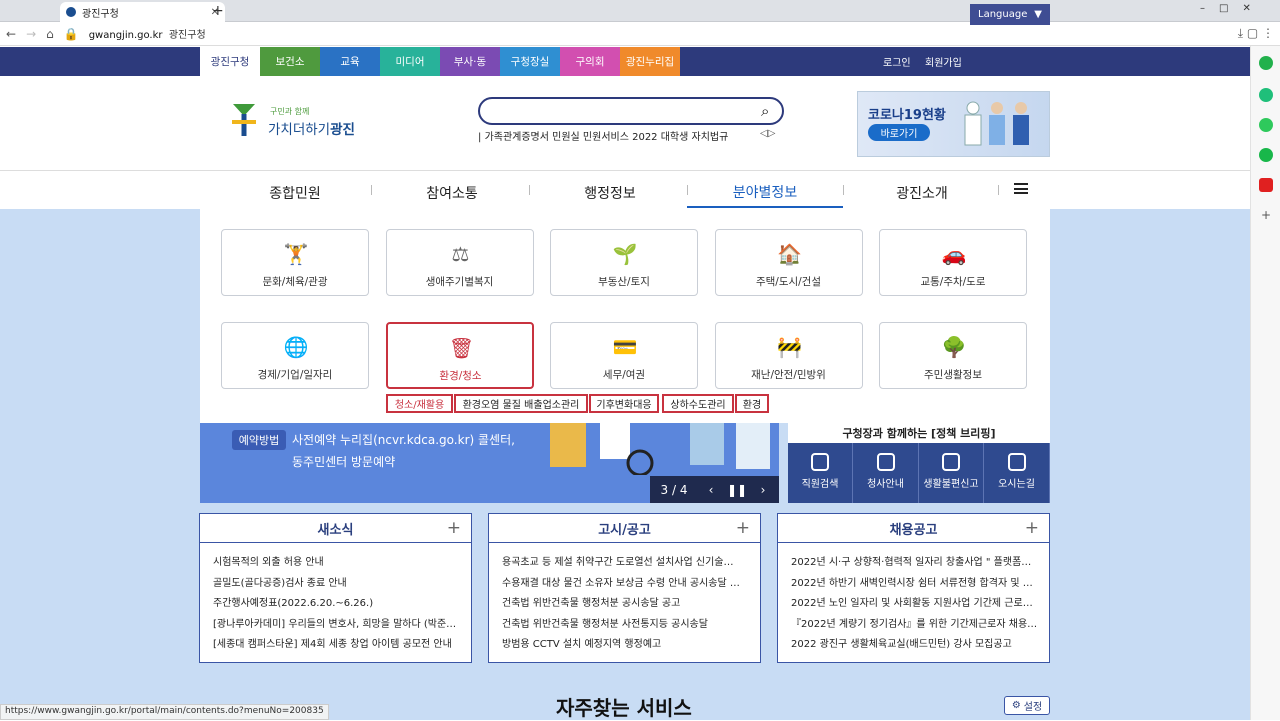 The image size is (1280, 721). Describe the element at coordinates (530, 61) in the screenshot. I see `top-nav-item: 구청장실` at that location.